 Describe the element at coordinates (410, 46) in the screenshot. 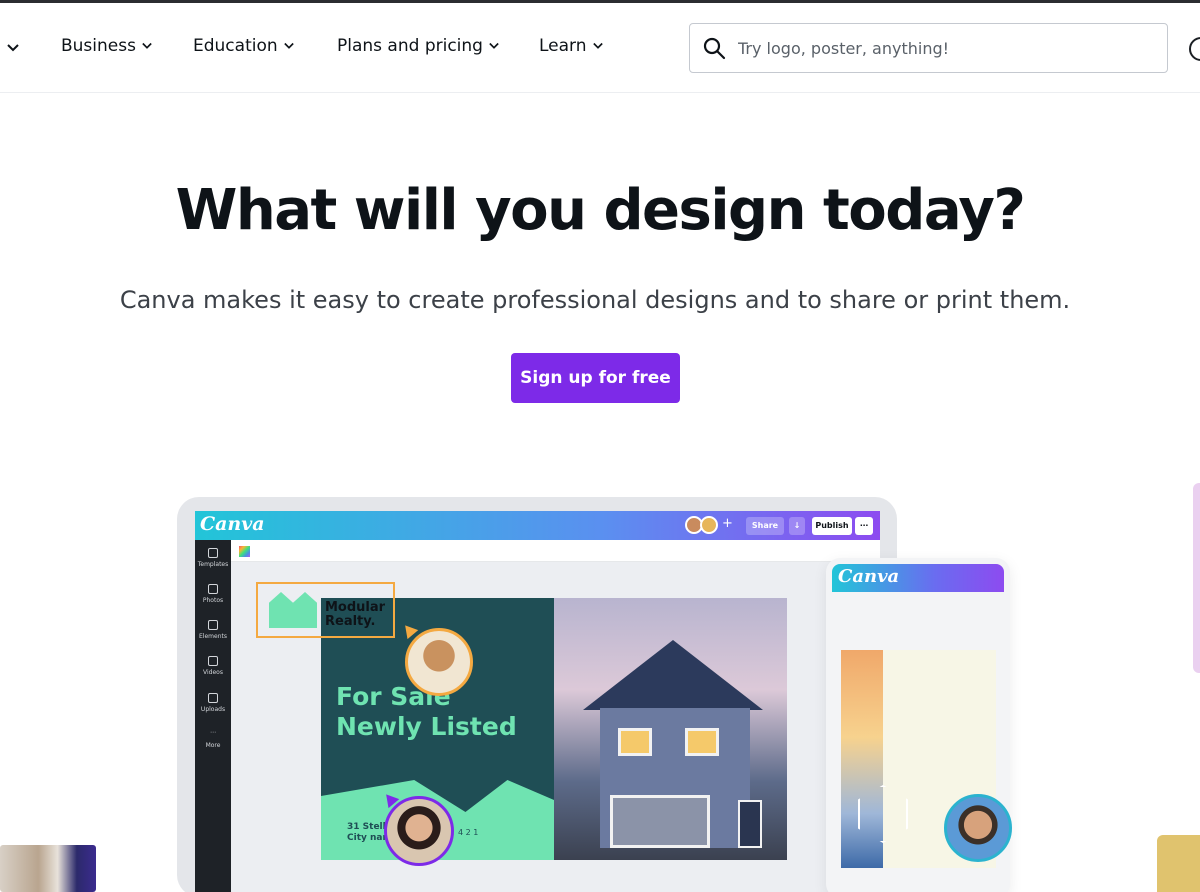

I see `nav-item-label: Plans and pricing` at that location.